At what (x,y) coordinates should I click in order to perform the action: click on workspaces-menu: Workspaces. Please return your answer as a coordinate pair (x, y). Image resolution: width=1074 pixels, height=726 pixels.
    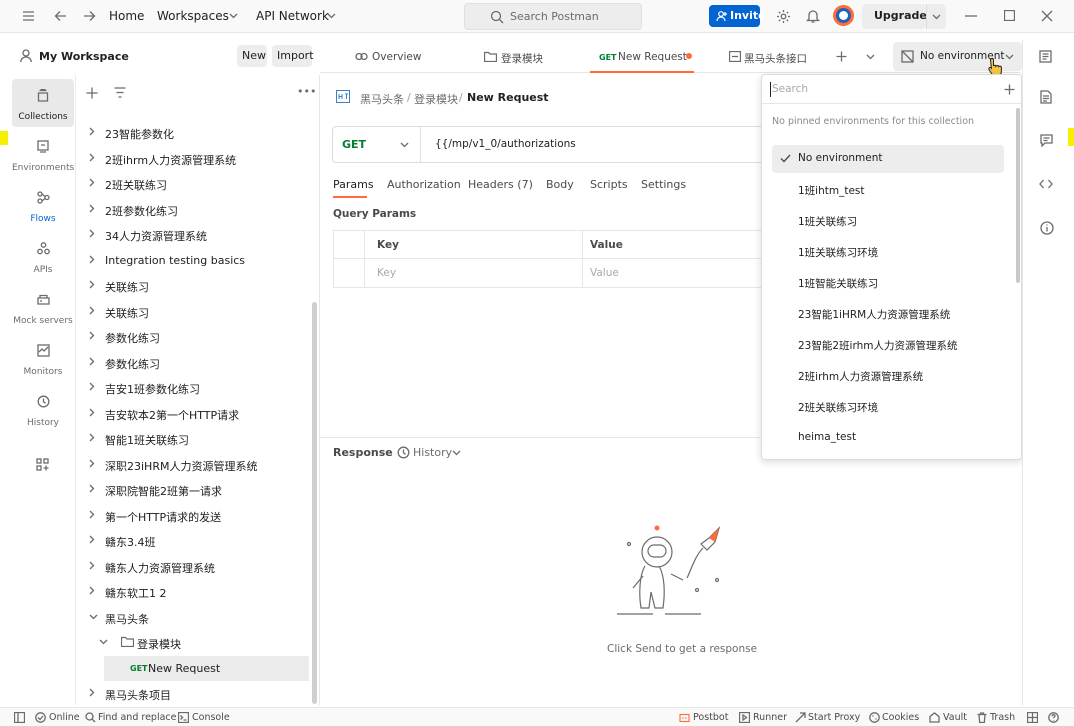
    Looking at the image, I should click on (193, 16).